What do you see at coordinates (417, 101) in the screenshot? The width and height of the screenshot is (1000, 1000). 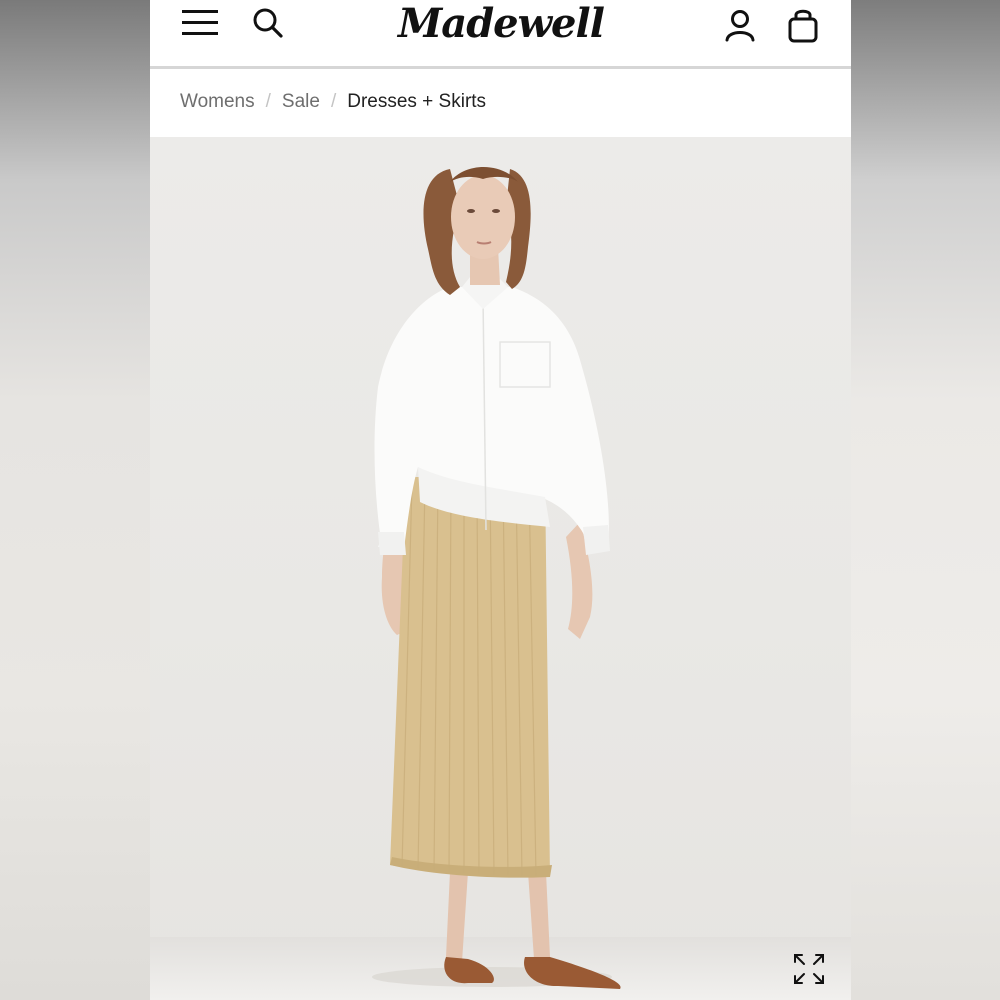 I see `breadcrumb-current: Dresses + Skirts` at bounding box center [417, 101].